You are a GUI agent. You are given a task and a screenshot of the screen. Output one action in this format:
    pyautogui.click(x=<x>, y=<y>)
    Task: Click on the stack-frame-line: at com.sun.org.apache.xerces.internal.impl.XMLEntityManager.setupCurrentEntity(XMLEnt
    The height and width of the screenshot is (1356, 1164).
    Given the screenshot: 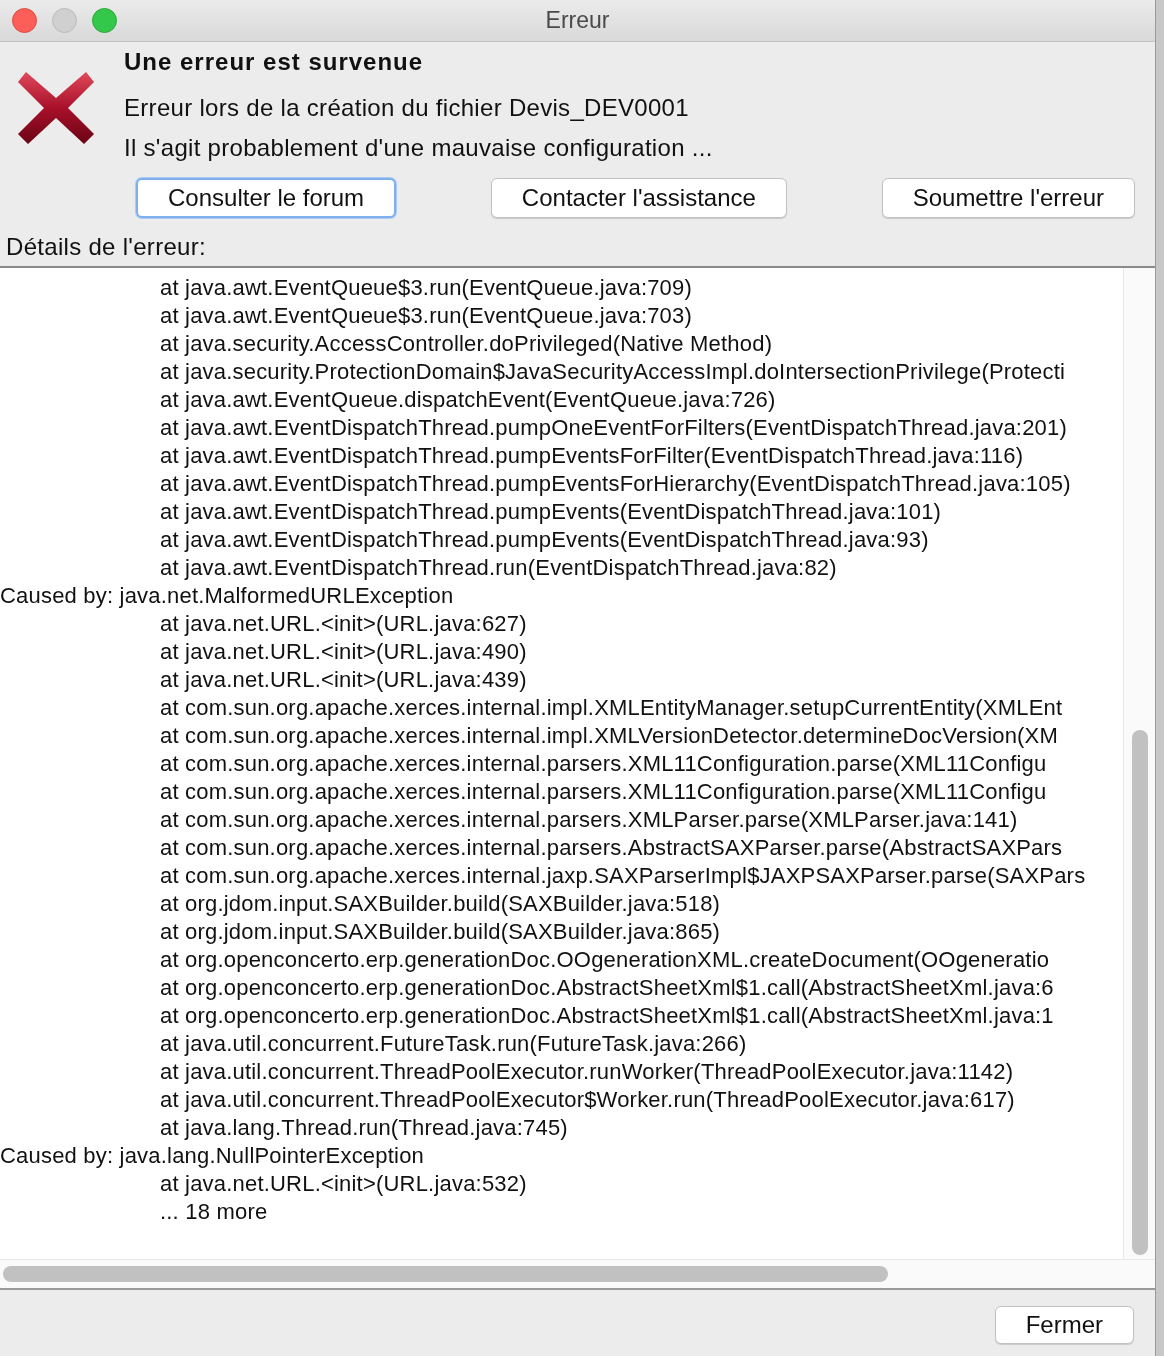 What is the action you would take?
    pyautogui.click(x=611, y=708)
    